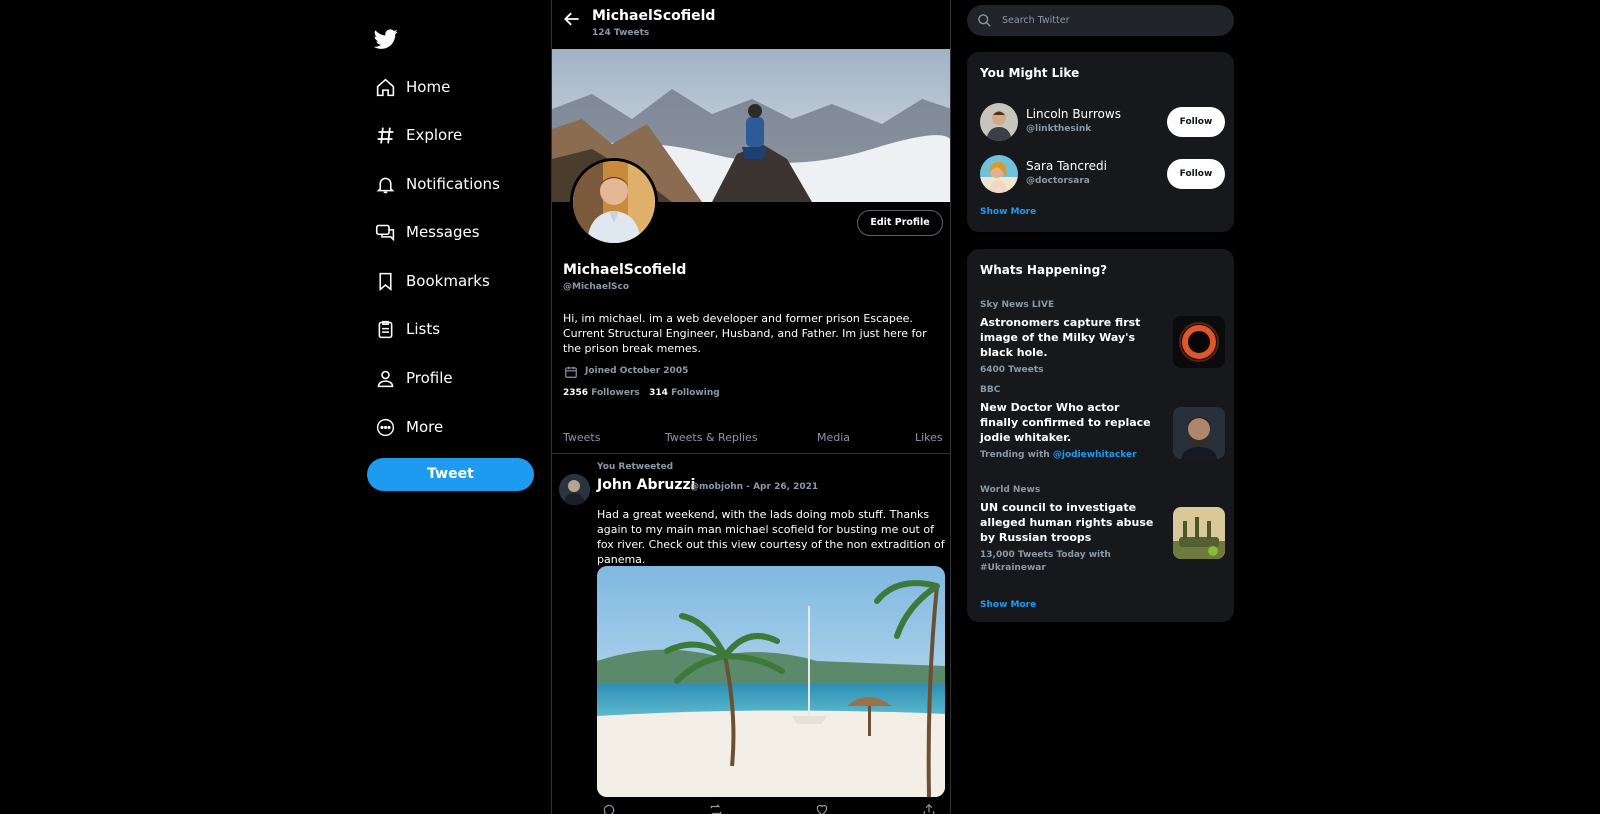 This screenshot has width=1600, height=814. What do you see at coordinates (386, 39) in the screenshot?
I see `twitter-bird-icon` at bounding box center [386, 39].